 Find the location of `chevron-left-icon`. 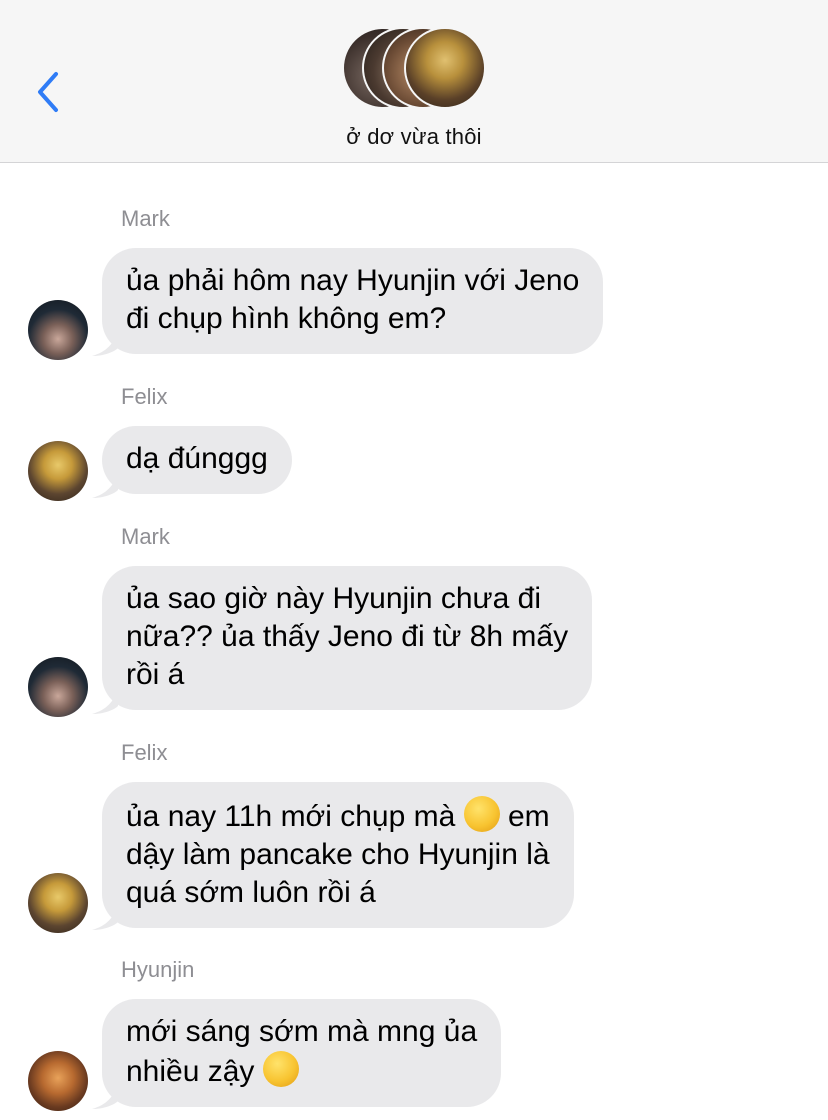

chevron-left-icon is located at coordinates (48, 92).